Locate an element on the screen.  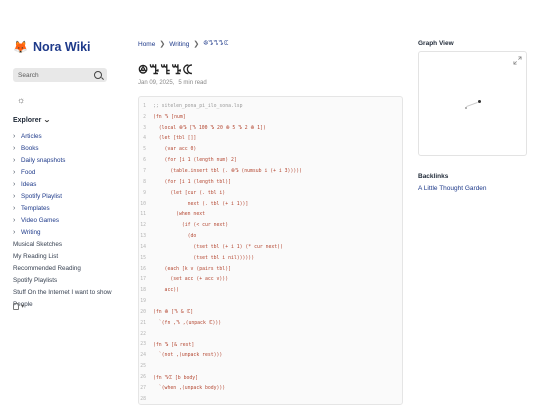
code-text: (if (< cur next) is located at coordinates (191, 226).